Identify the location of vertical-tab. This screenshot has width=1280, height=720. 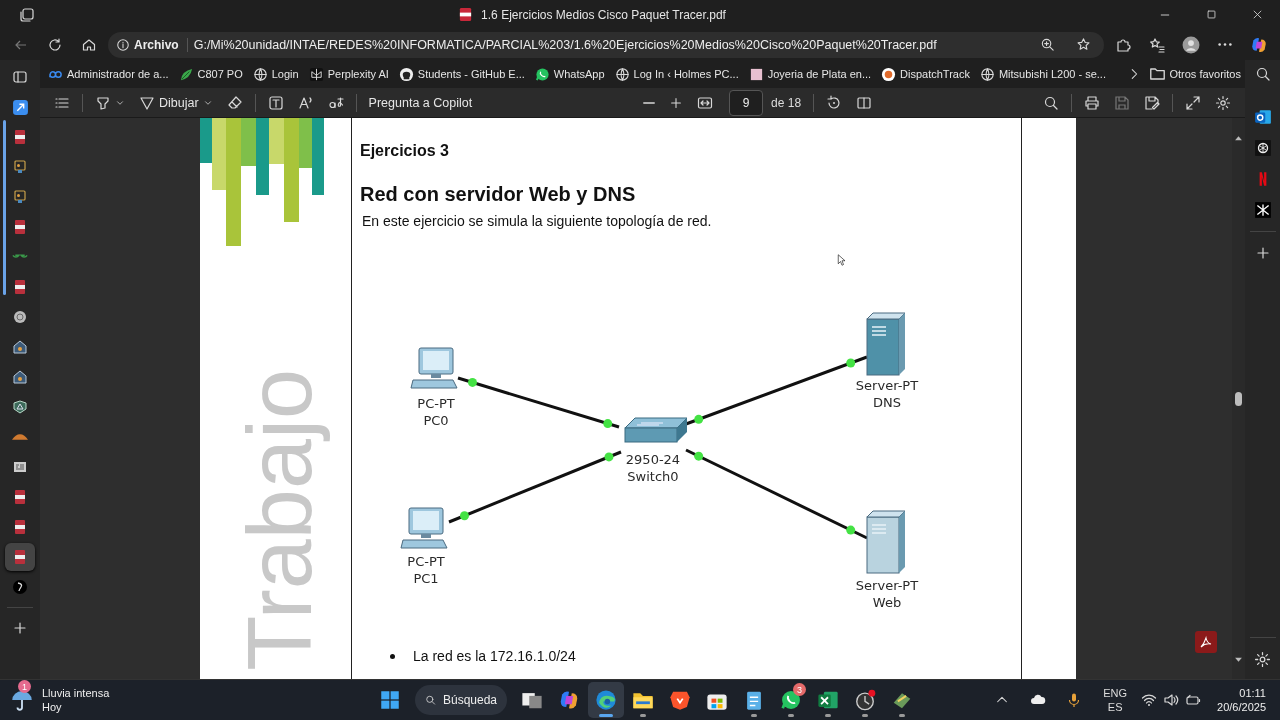
(20, 557).